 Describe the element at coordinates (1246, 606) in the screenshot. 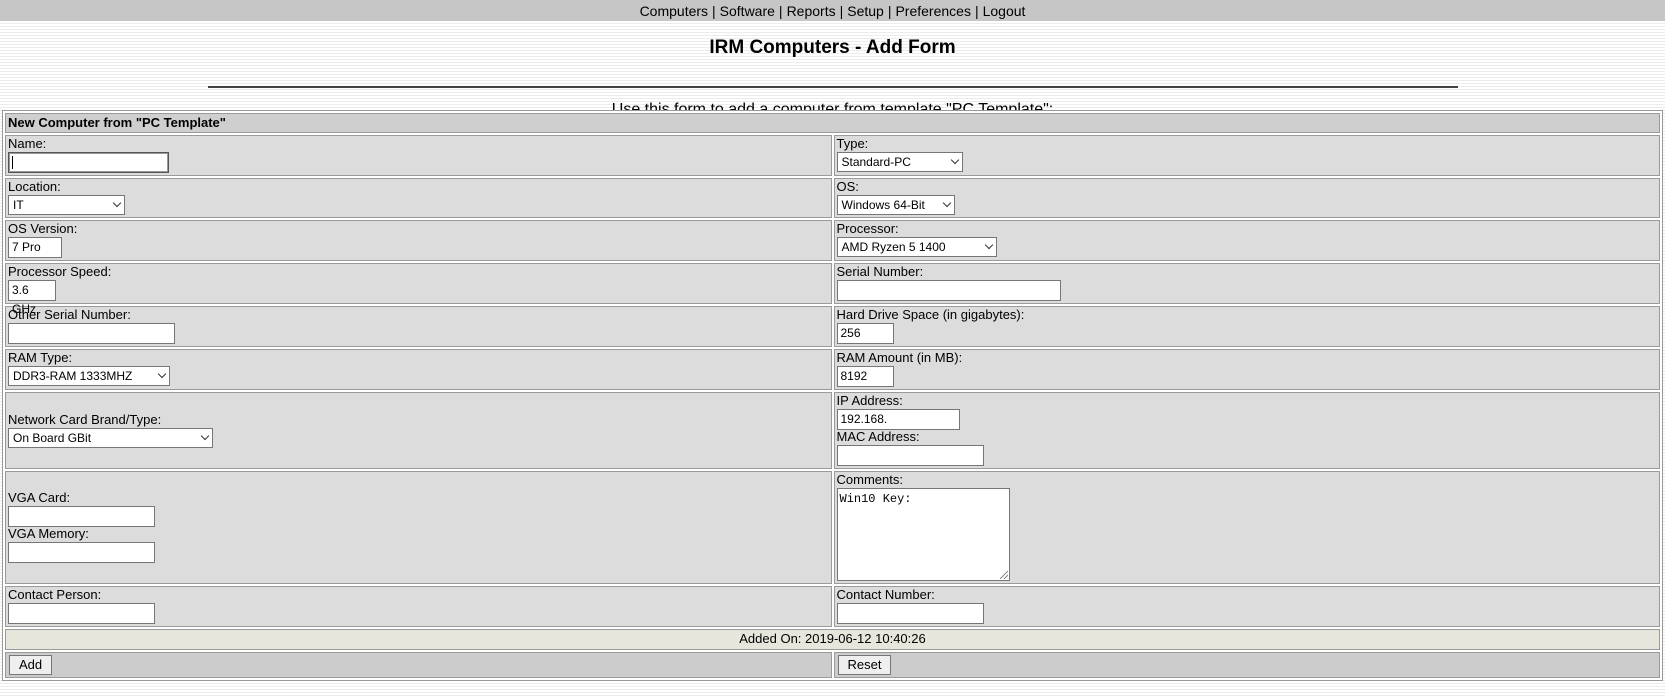

I see `contact-number-cell: Contact Number:` at that location.